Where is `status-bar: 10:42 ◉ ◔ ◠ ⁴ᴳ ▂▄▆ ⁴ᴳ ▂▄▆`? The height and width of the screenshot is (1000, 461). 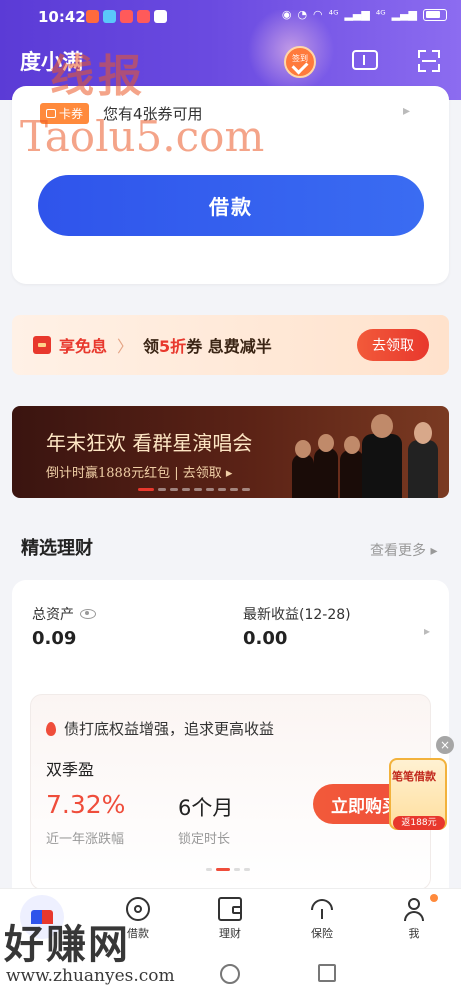 status-bar: 10:42 ◉ ◔ ◠ ⁴ᴳ ▂▄▆ ⁴ᴳ ▂▄▆ is located at coordinates (230, 18).